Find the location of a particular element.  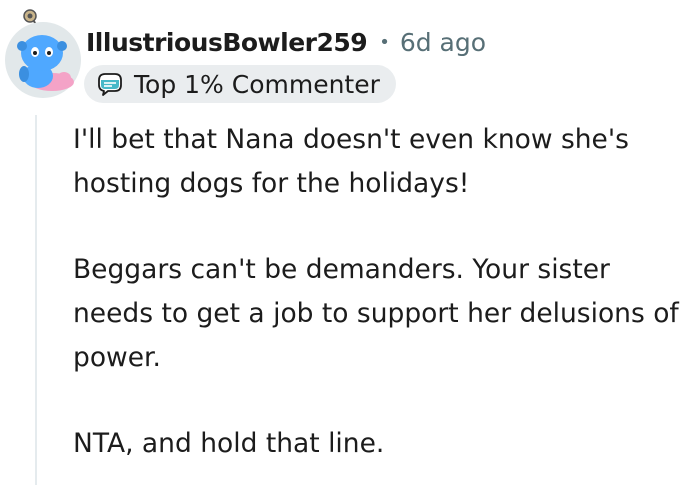

user-flair: Top 1% Commenter is located at coordinates (240, 84).